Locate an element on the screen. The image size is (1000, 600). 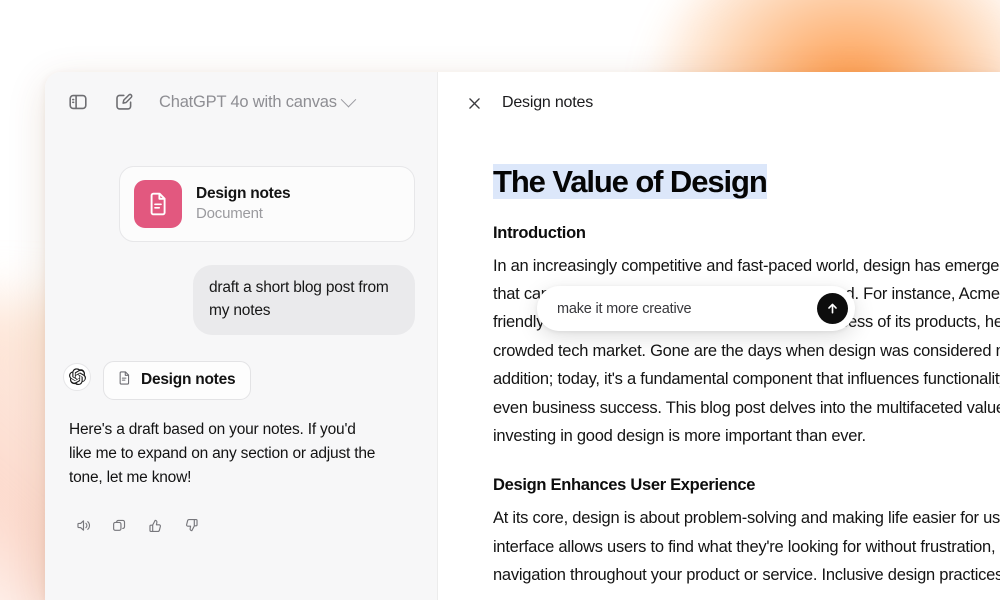
section-heading: Design Enhances User Experience is located at coordinates (624, 485).